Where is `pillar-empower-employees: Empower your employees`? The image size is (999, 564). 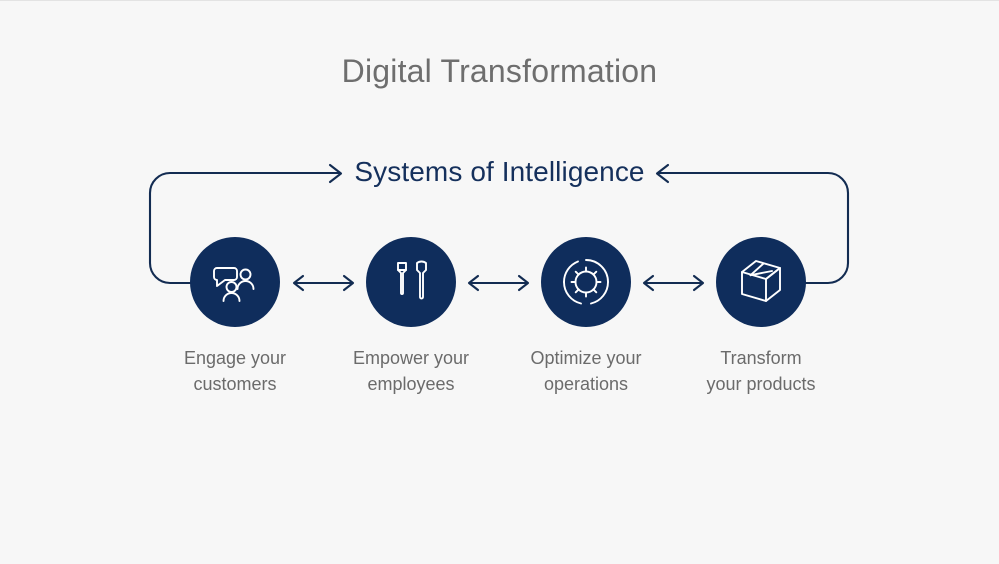 pillar-empower-employees: Empower your employees is located at coordinates (411, 317).